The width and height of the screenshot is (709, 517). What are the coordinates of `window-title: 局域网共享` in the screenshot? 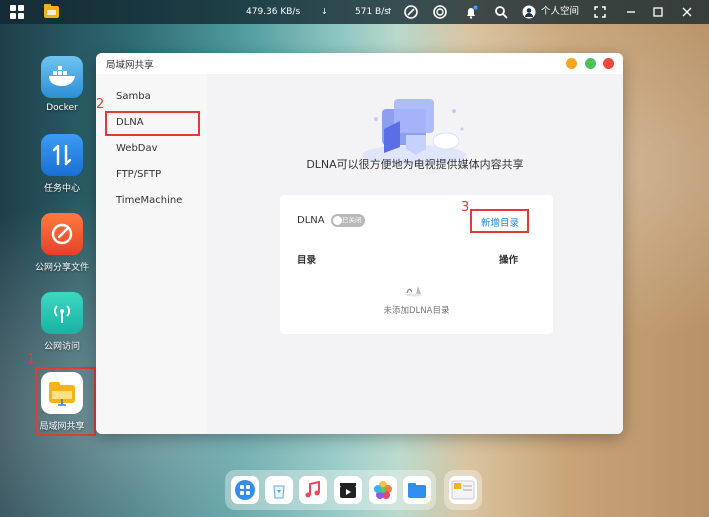 It's located at (130, 65).